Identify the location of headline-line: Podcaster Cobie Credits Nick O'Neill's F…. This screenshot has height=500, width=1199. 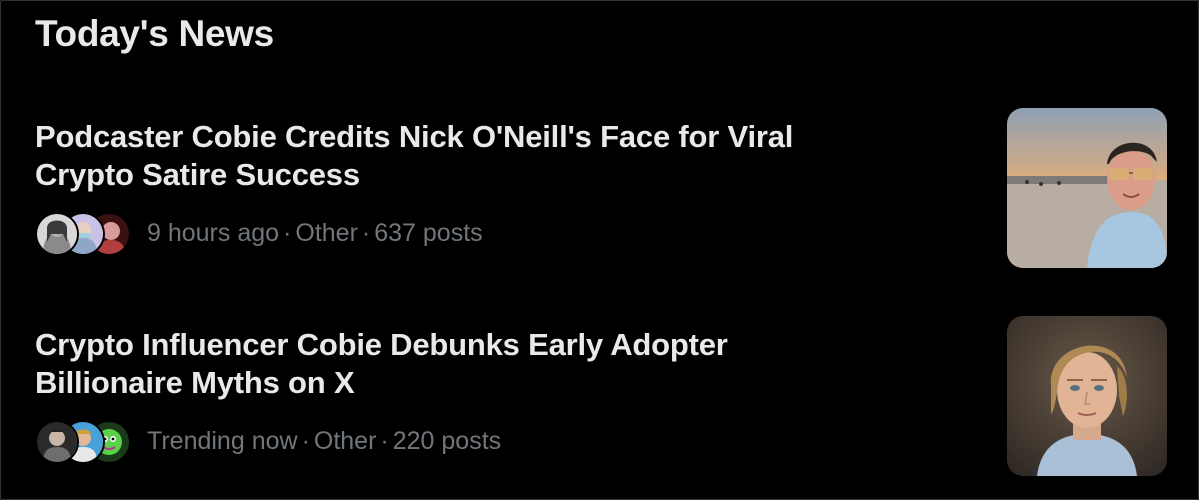
(414, 136).